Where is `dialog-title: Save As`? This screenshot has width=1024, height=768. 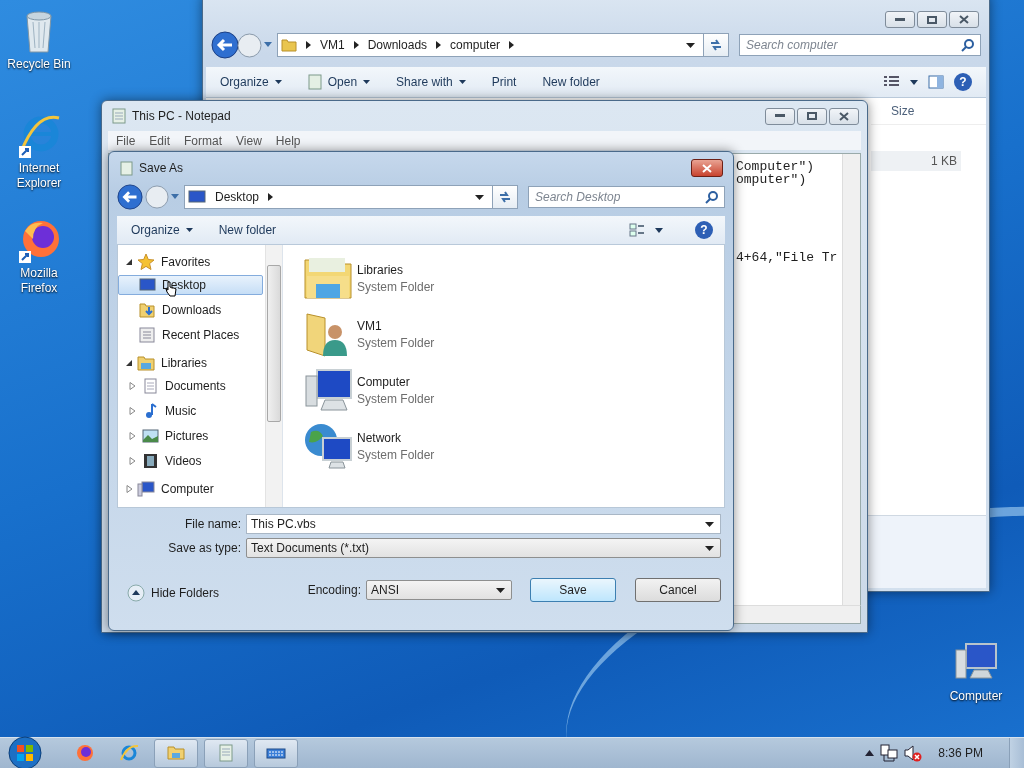
dialog-title: Save As is located at coordinates (161, 168).